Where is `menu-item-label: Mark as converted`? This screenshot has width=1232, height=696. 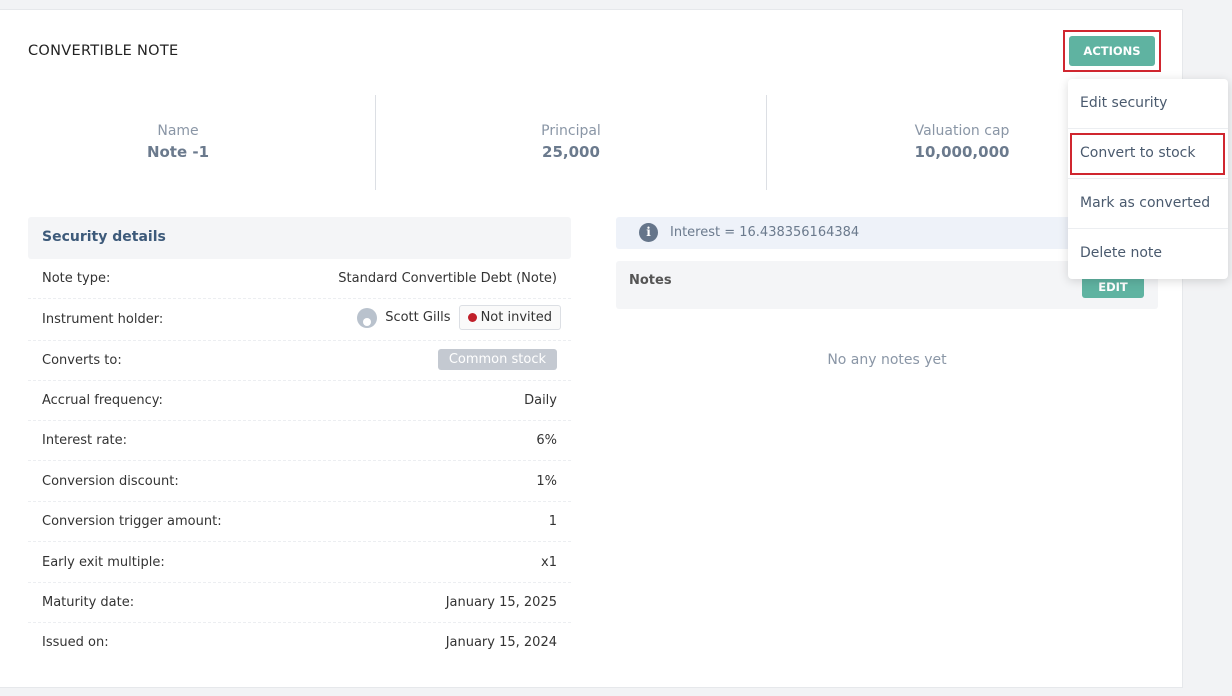 menu-item-label: Mark as converted is located at coordinates (1145, 203).